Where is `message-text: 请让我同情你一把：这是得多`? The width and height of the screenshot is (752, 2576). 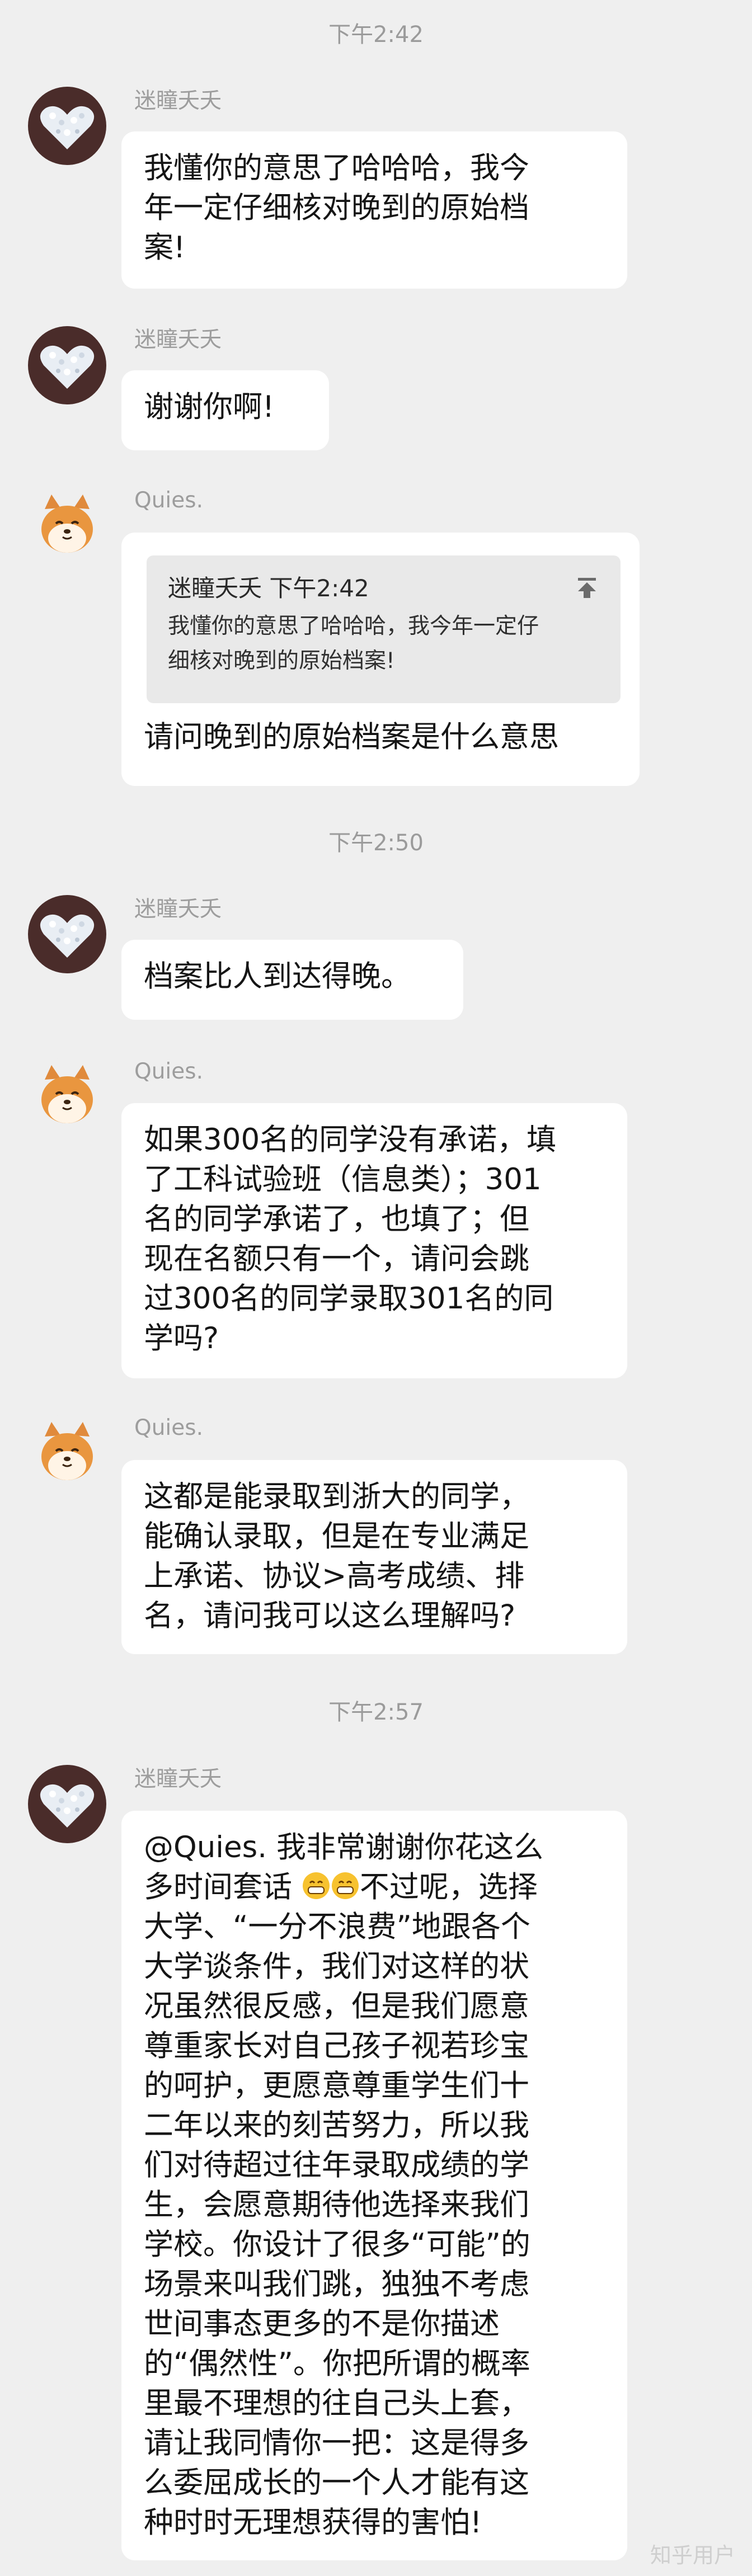 message-text: 请让我同情你一把：这是得多 is located at coordinates (336, 2443).